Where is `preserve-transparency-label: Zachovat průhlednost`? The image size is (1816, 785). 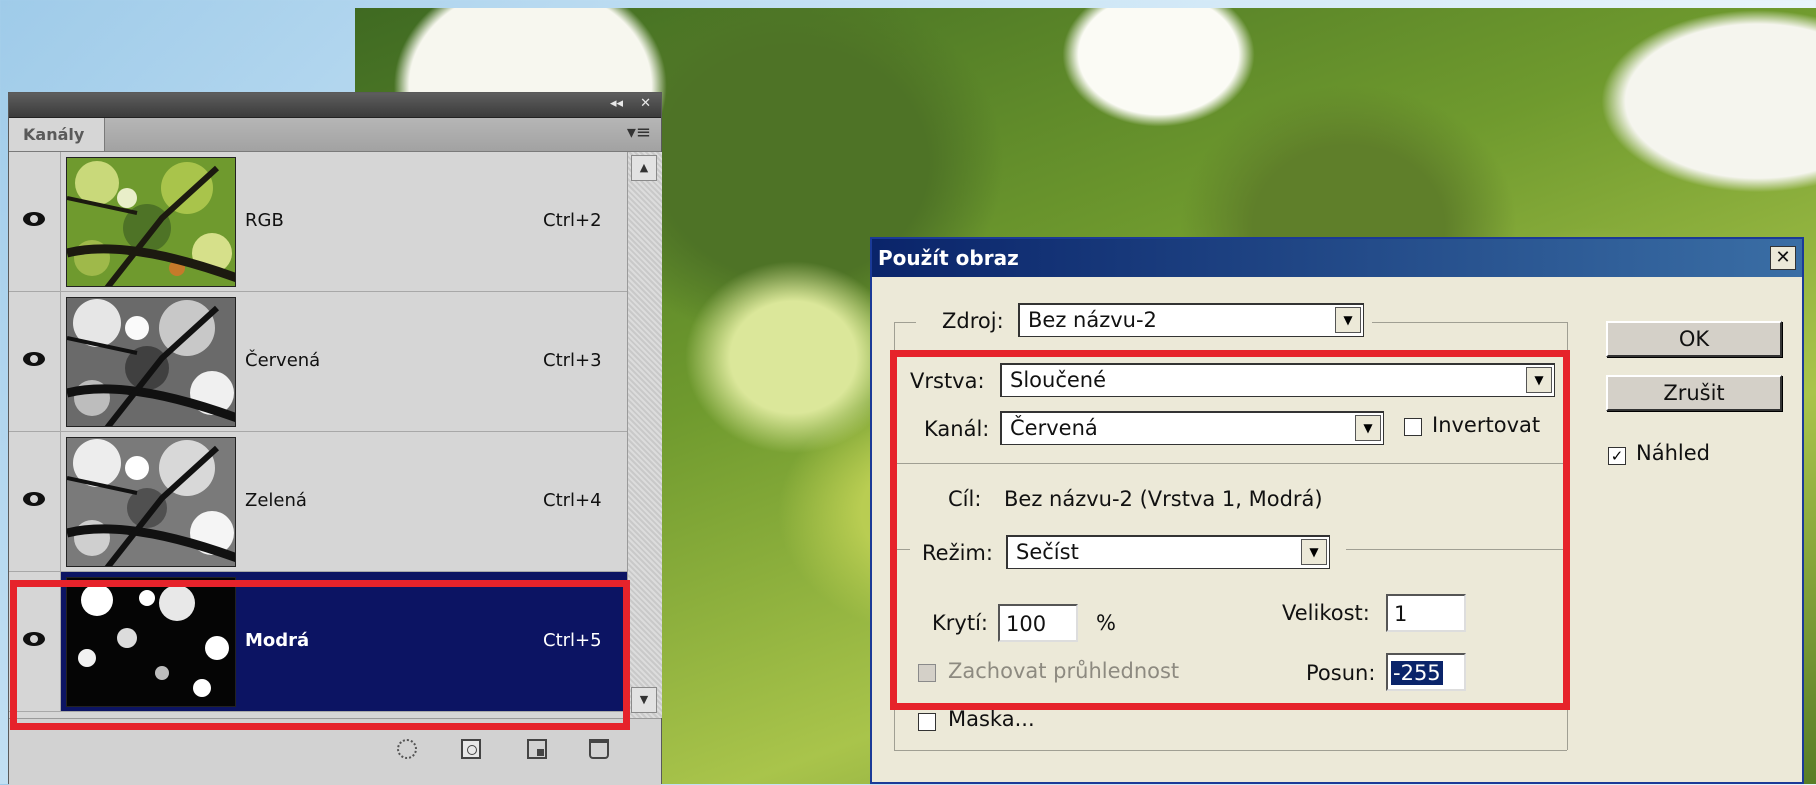
preserve-transparency-label: Zachovat průhlednost is located at coordinates (1064, 671).